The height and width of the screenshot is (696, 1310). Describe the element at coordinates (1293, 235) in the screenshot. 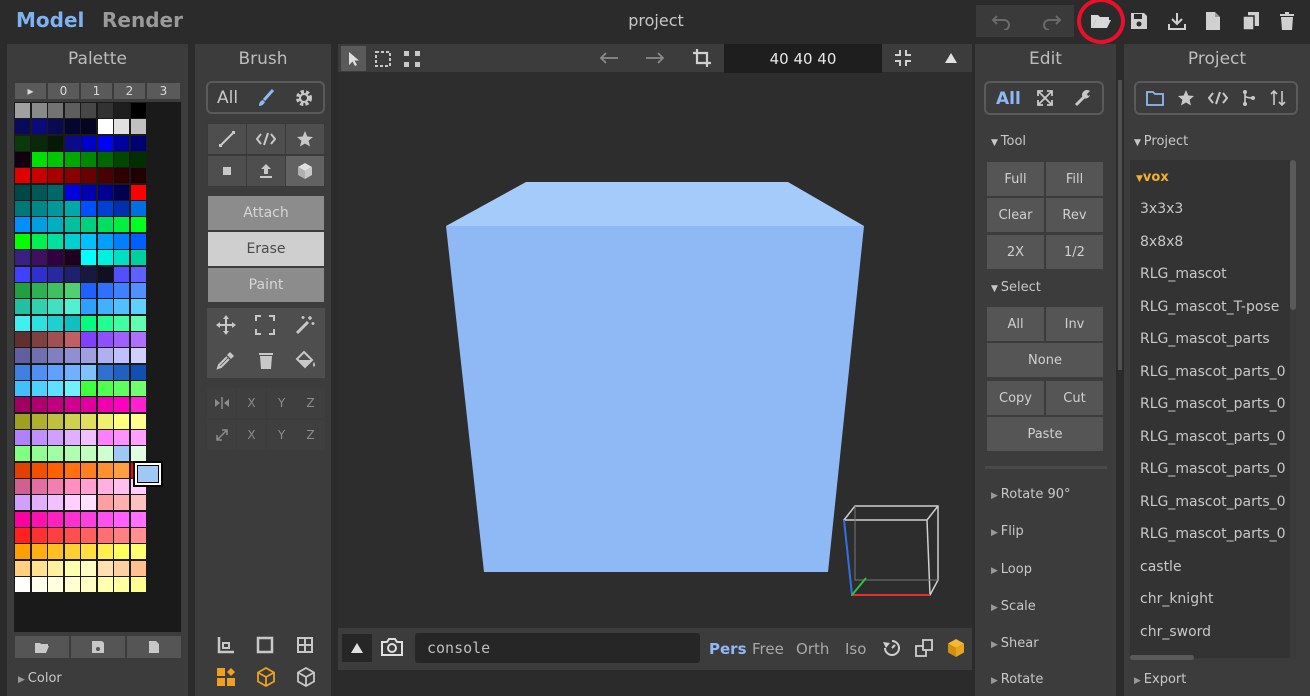

I see `project-vscroll-thumb` at that location.